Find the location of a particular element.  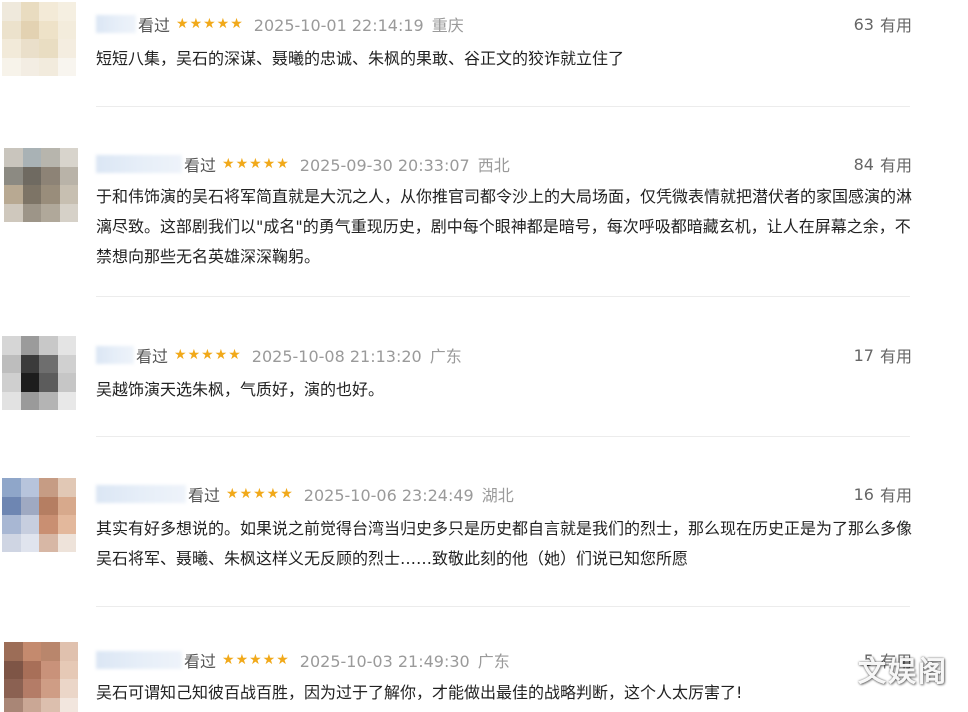

useful-count: 63 is located at coordinates (863, 24).